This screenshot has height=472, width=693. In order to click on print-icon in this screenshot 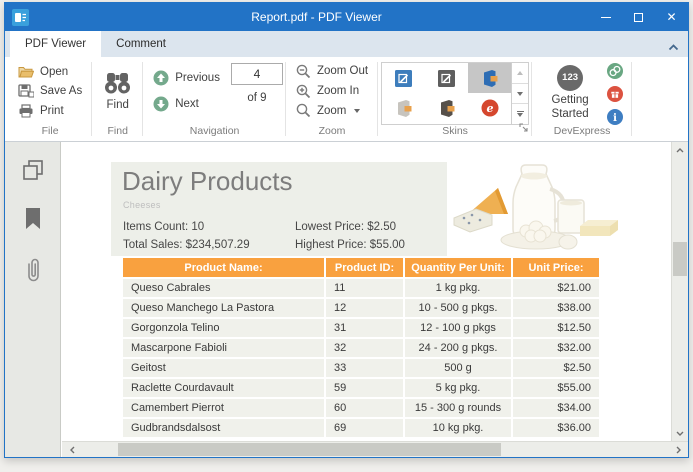, I will do `click(26, 110)`.